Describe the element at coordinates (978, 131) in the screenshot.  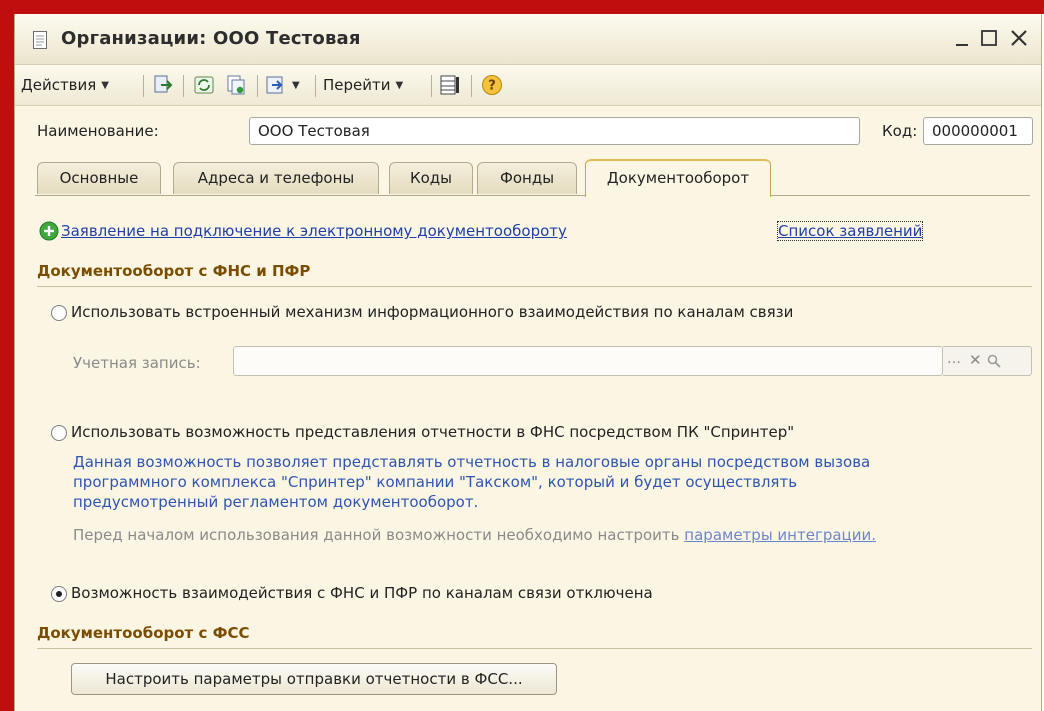
I see `code-input: 000000001` at that location.